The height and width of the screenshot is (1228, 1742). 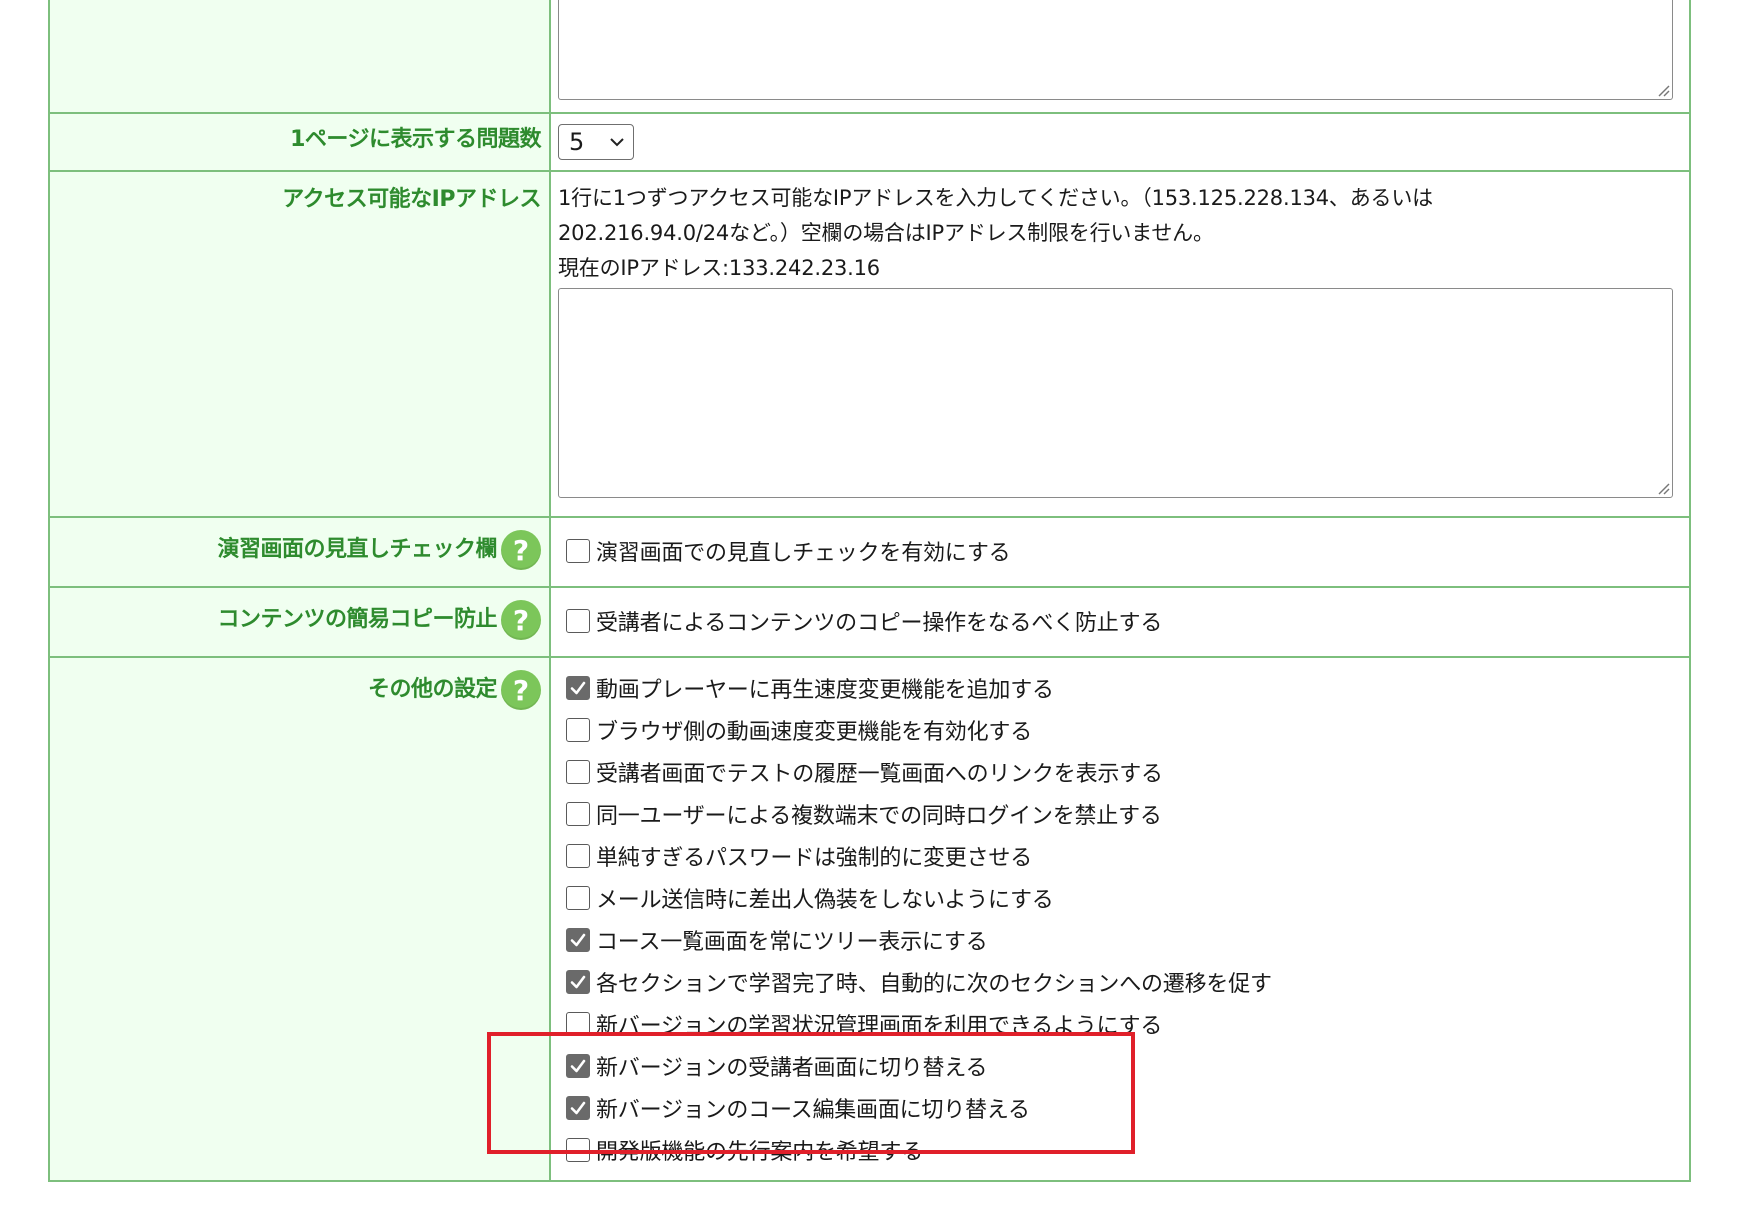 I want to click on copy-protection-option: 受講者によるコンテンツのコピー操作をなるべく防止する, so click(x=1115, y=621).